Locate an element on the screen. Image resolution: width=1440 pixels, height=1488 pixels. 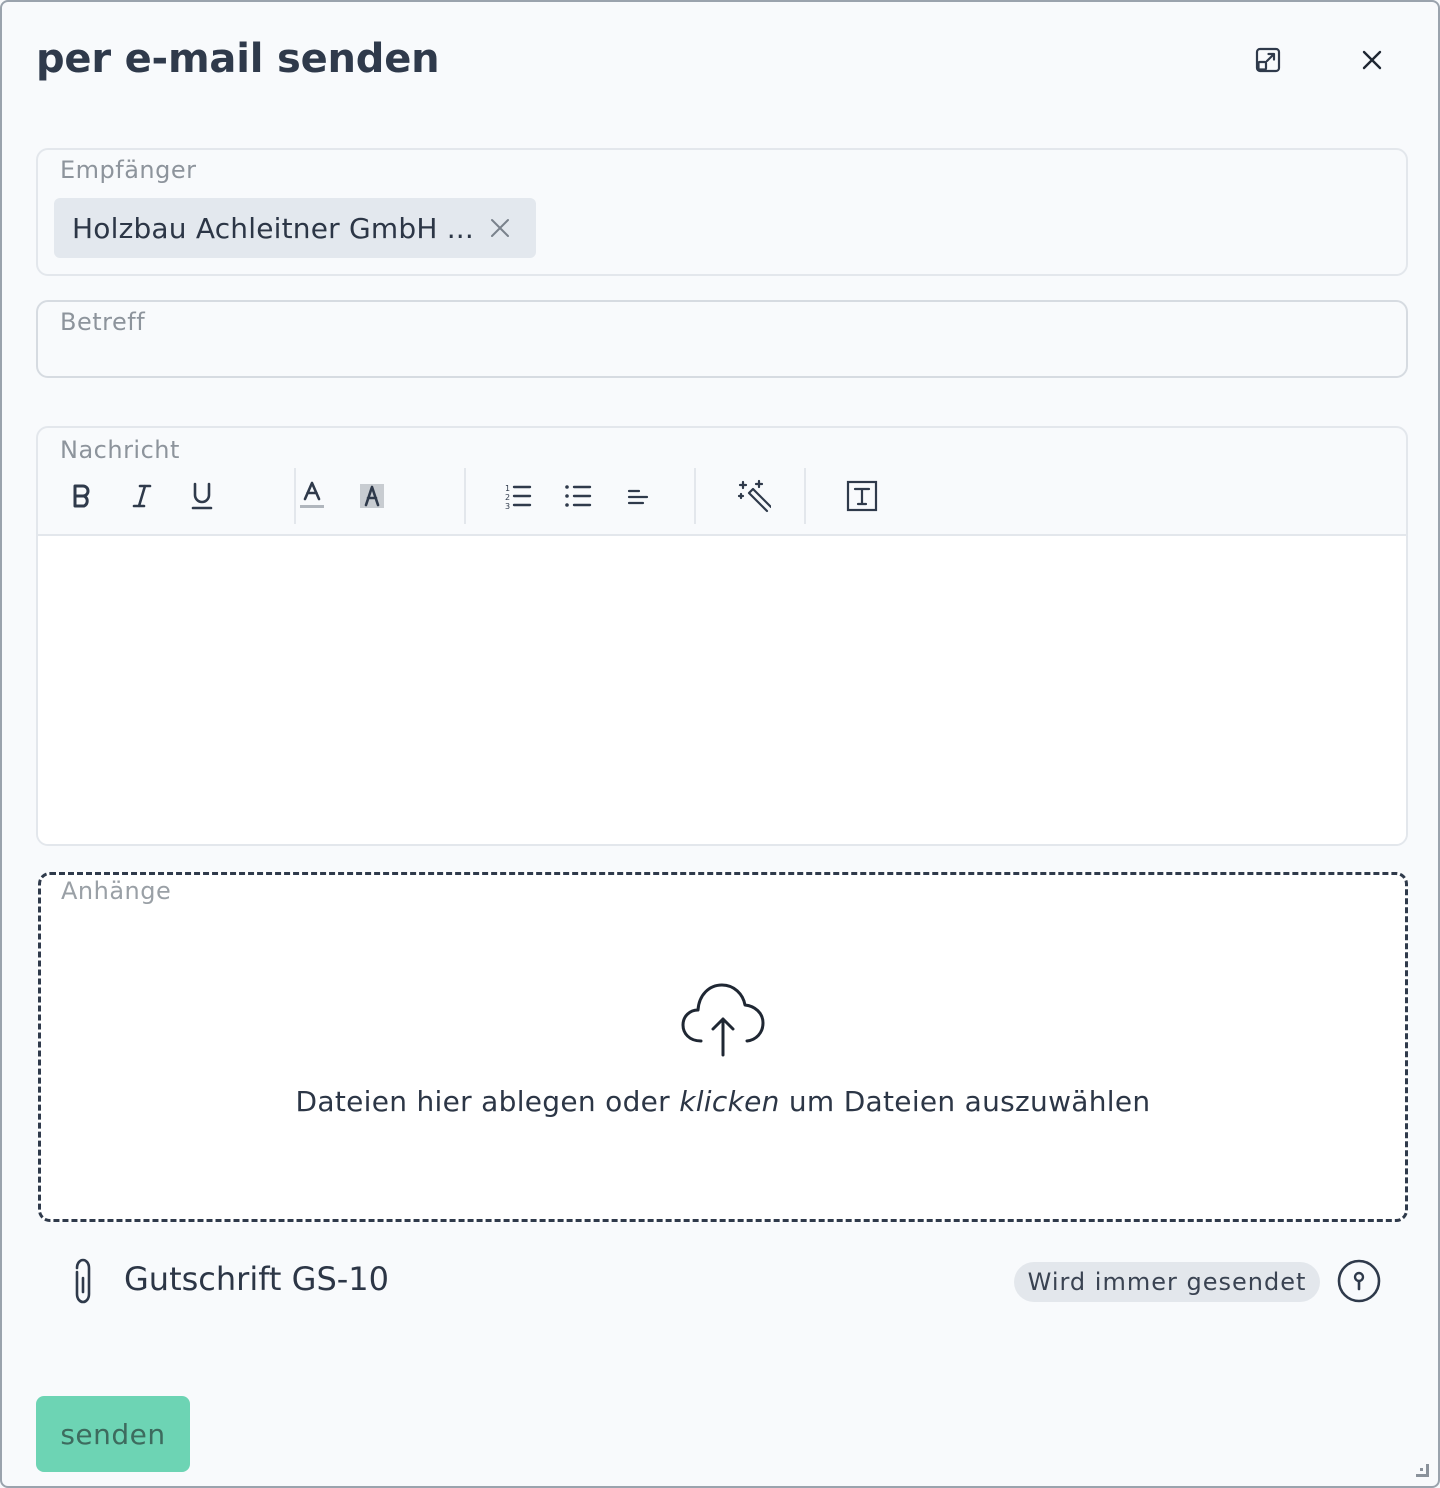
underline-button is located at coordinates (202, 496).